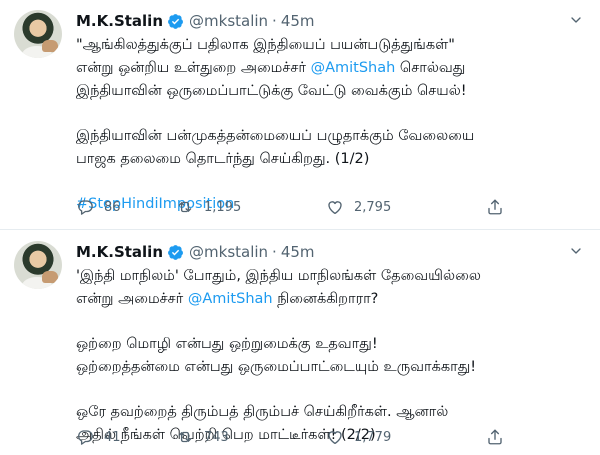 The width and height of the screenshot is (600, 455). What do you see at coordinates (112, 207) in the screenshot?
I see `reply-count: 86` at bounding box center [112, 207].